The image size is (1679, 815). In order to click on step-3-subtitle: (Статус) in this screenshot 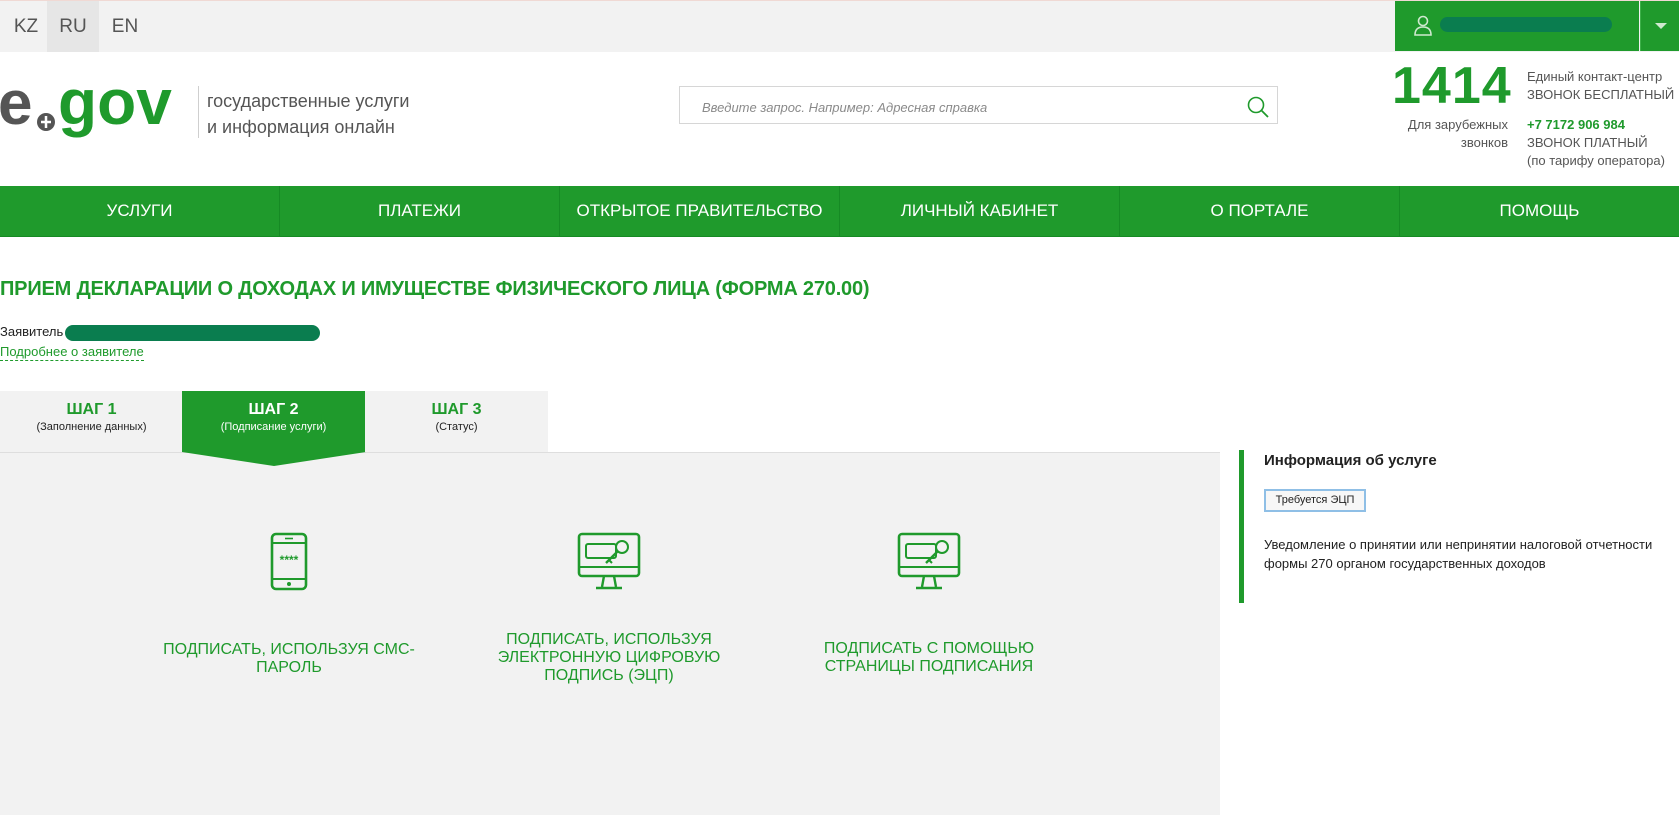, I will do `click(456, 427)`.